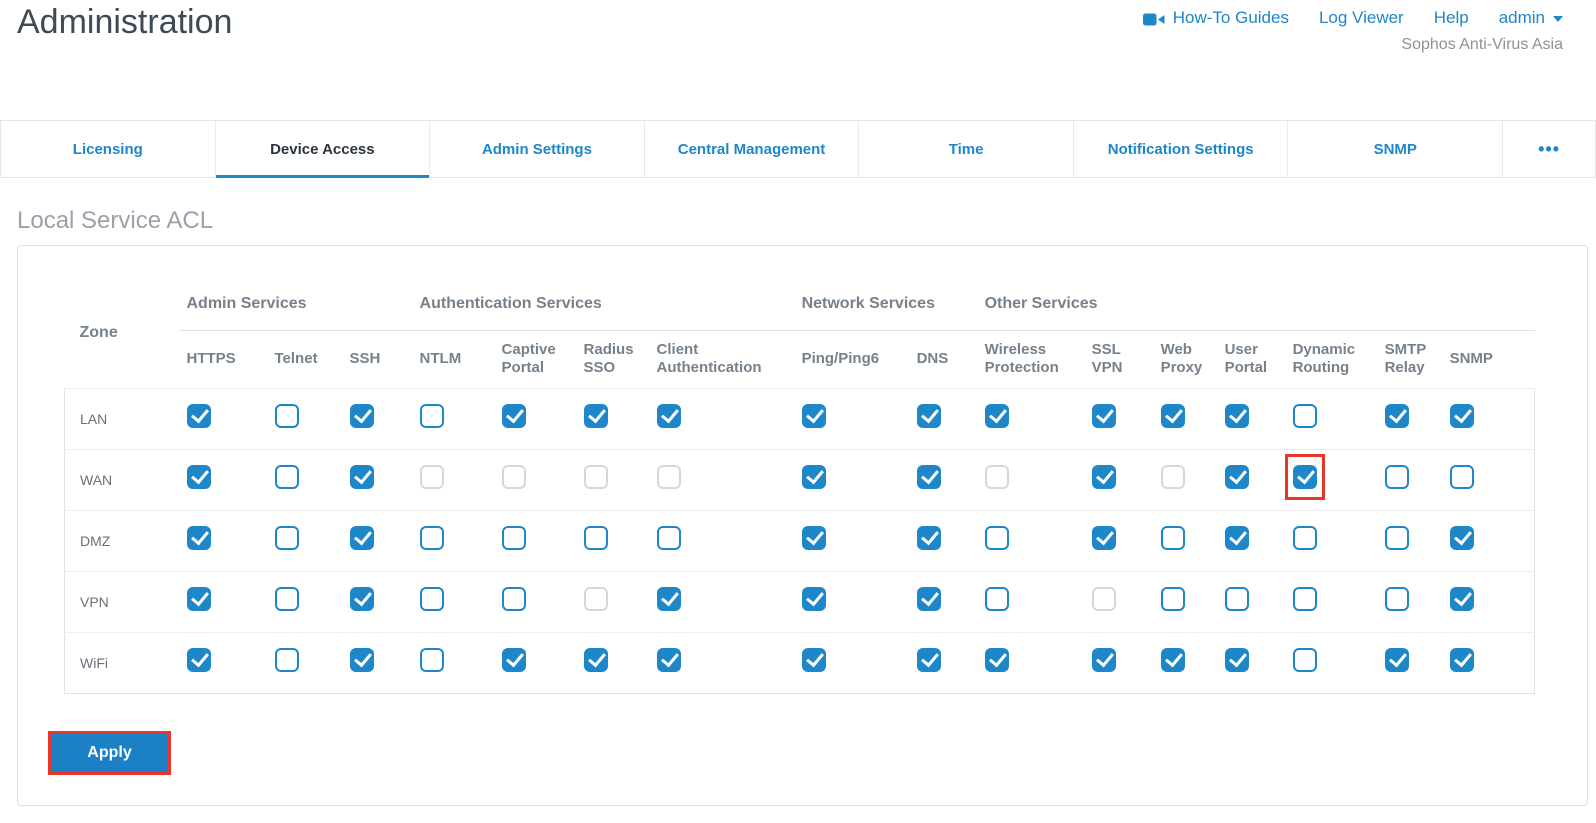 This screenshot has width=1596, height=823. Describe the element at coordinates (198, 599) in the screenshot. I see `vpn-https-checkbox` at that location.